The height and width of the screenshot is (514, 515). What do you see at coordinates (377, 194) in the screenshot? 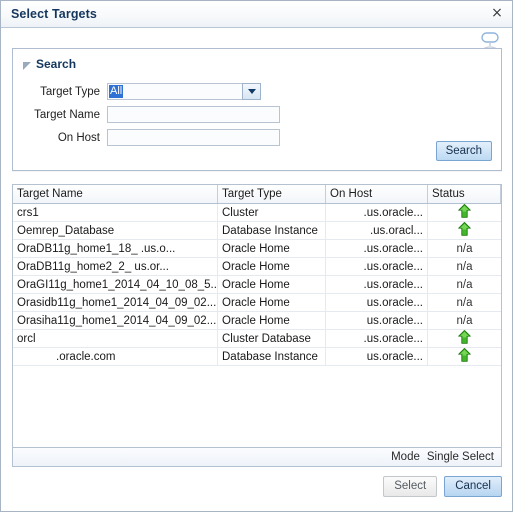
I see `column-header-on-host: On Host` at bounding box center [377, 194].